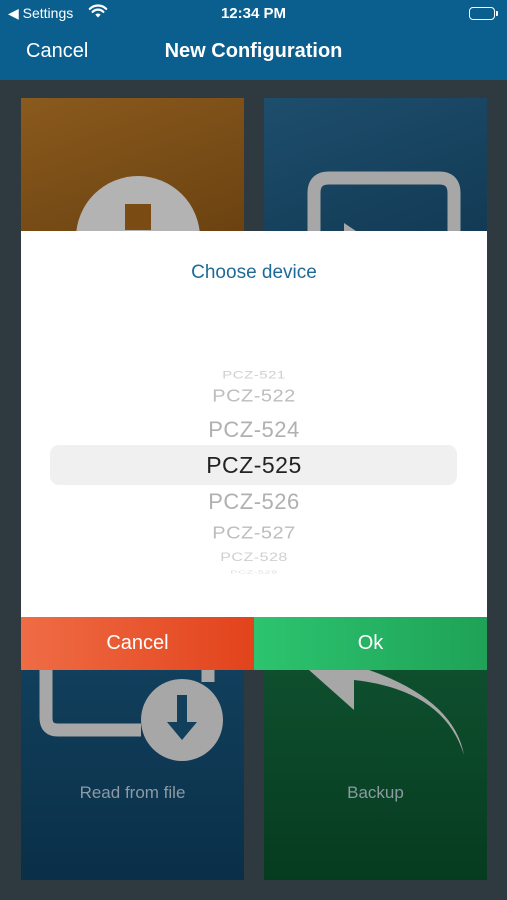 The image size is (507, 900). What do you see at coordinates (132, 792) in the screenshot?
I see `read-from-file-label: Read from file` at bounding box center [132, 792].